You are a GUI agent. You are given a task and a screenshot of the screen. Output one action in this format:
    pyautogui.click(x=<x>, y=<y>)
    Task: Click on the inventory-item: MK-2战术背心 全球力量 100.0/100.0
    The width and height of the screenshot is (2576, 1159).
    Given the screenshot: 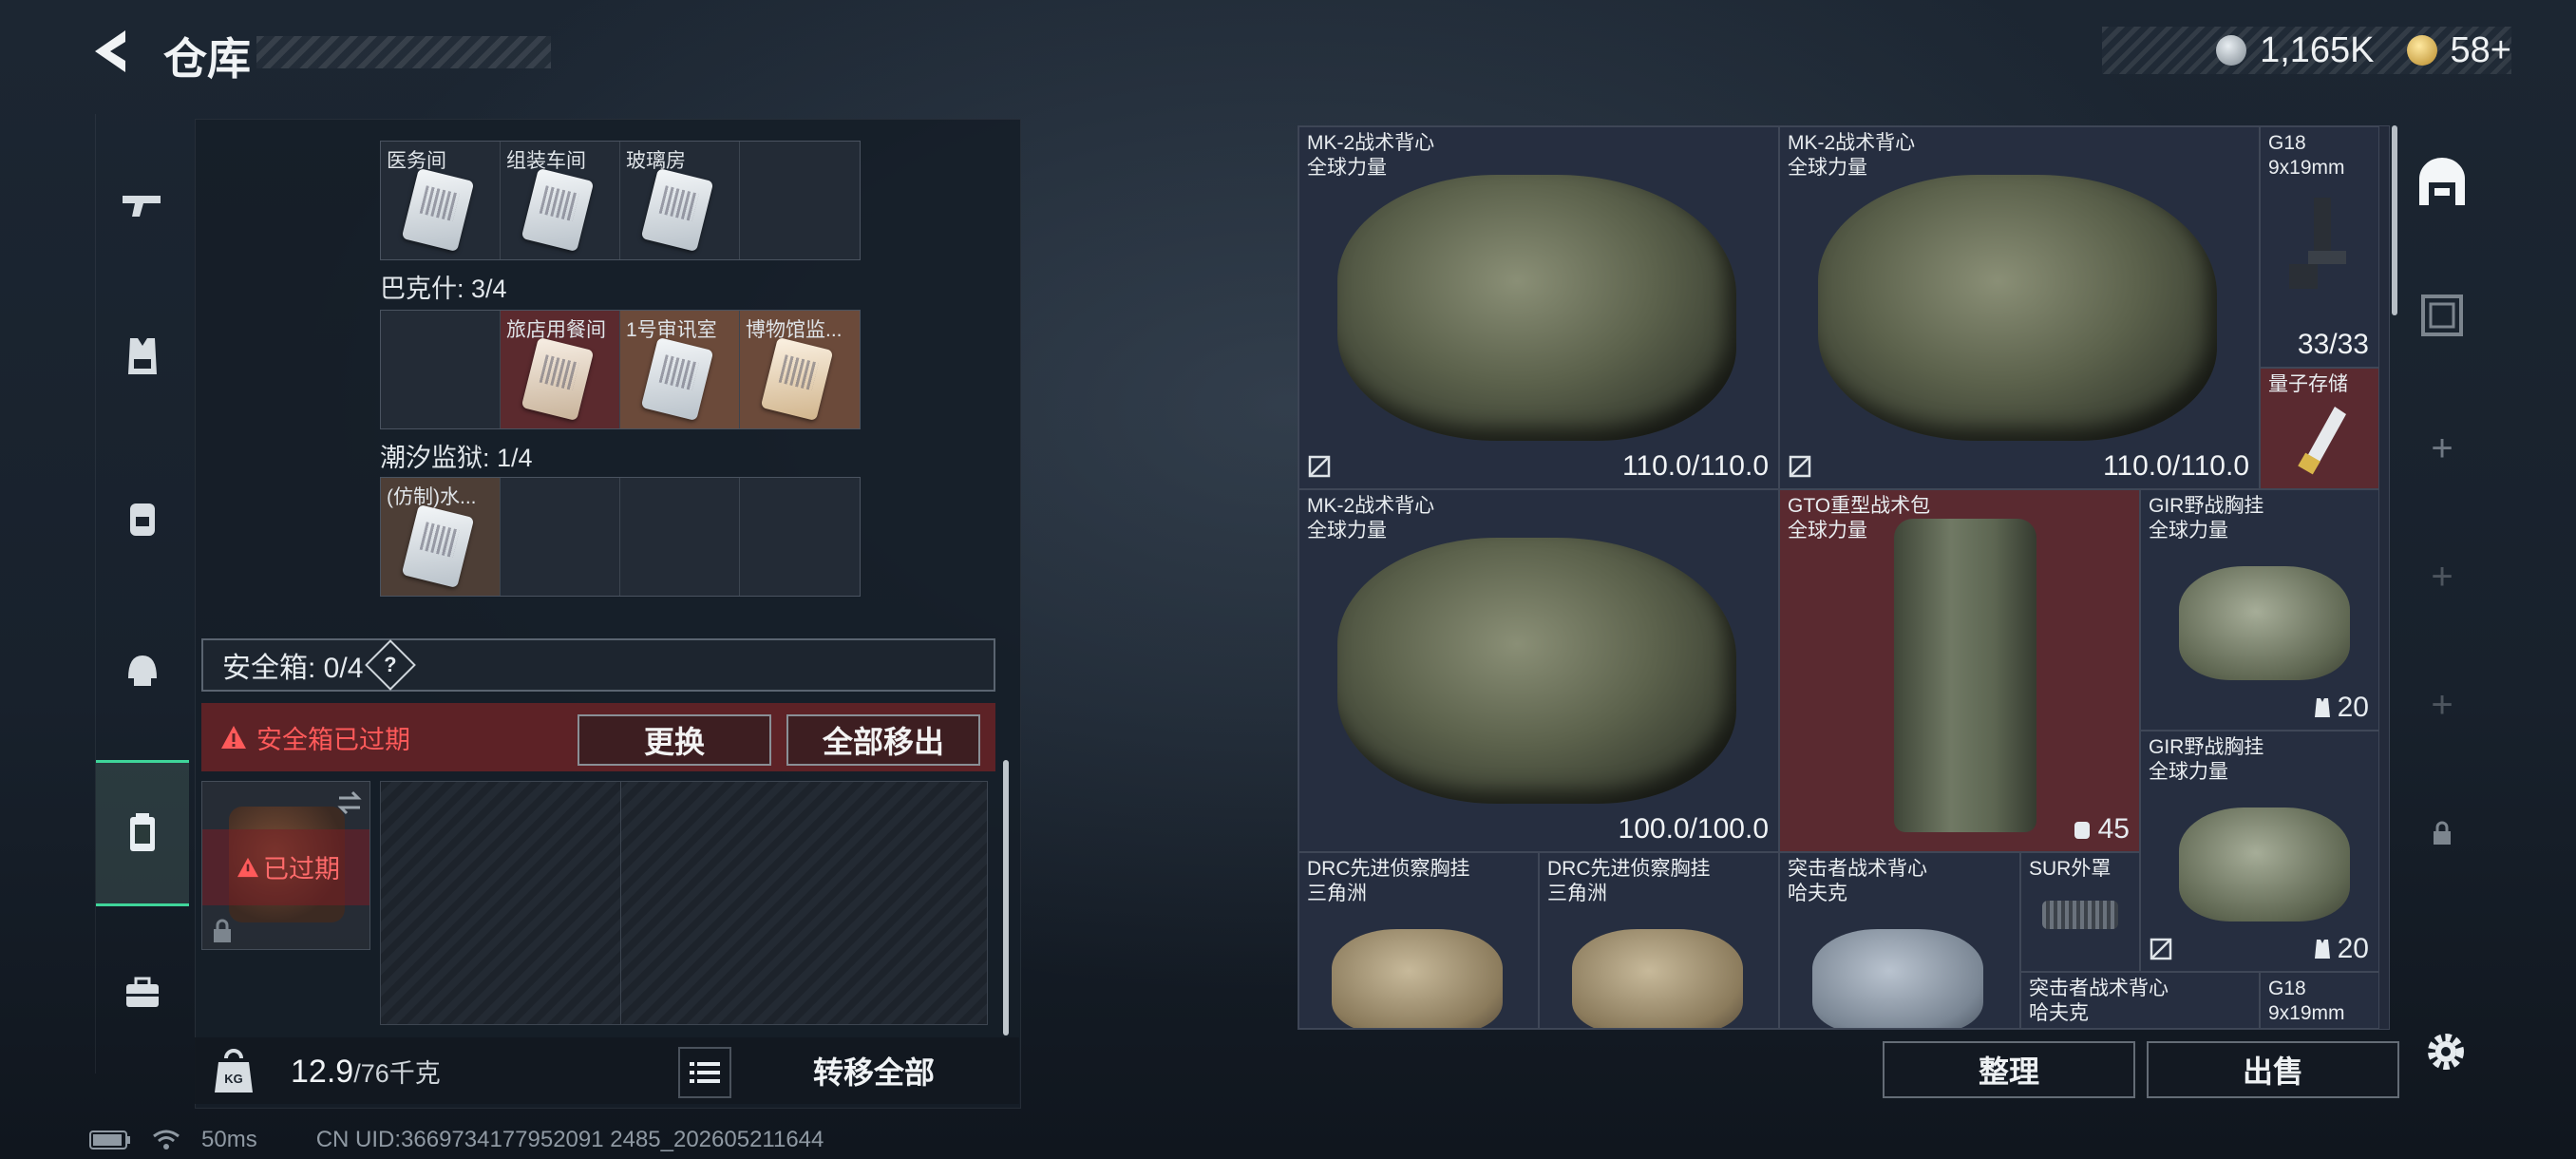 What is the action you would take?
    pyautogui.click(x=1538, y=670)
    